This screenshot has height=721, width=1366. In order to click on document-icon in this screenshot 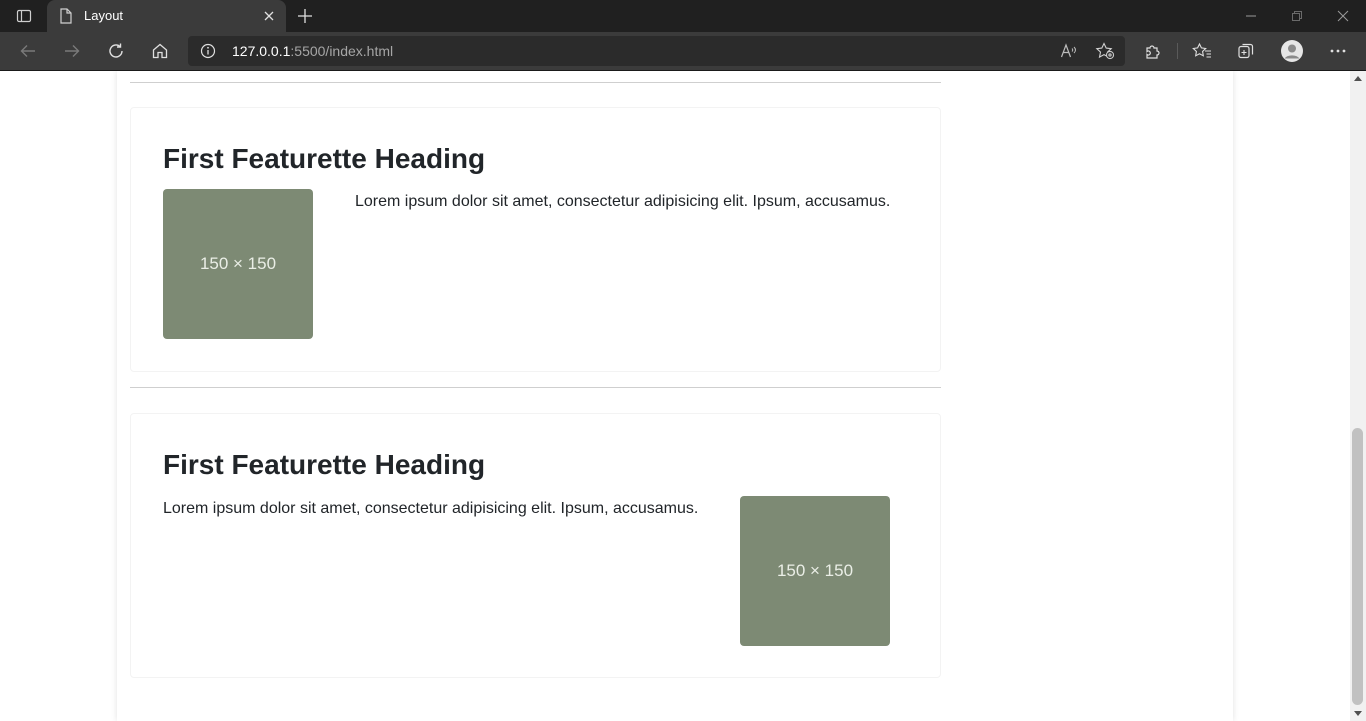, I will do `click(66, 16)`.